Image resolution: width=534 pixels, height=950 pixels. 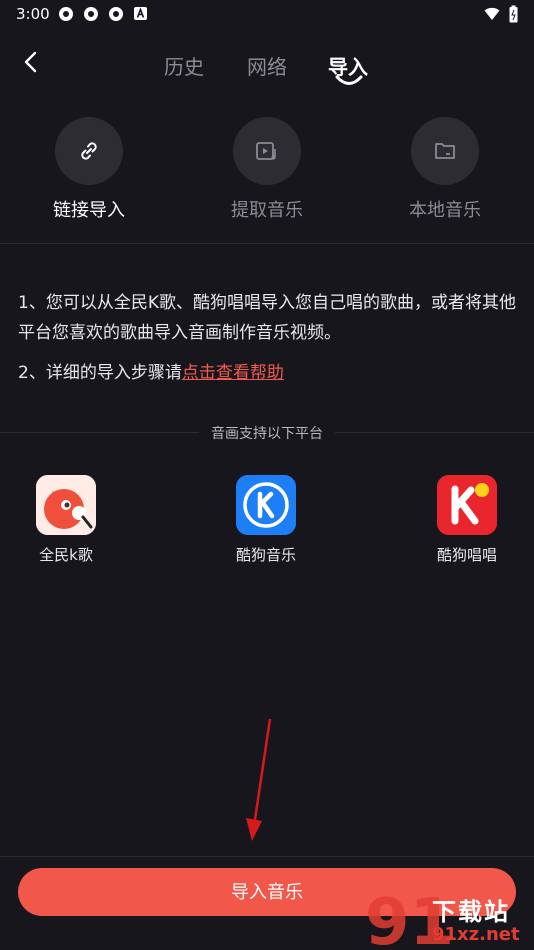 I want to click on folder-icon, so click(x=445, y=151).